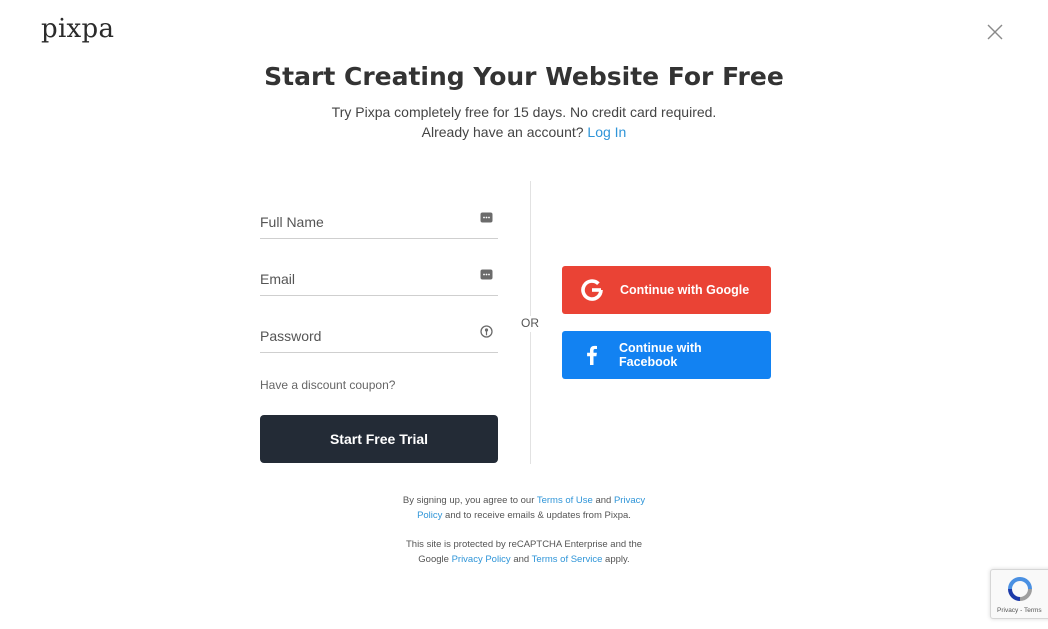 This screenshot has width=1048, height=629. What do you see at coordinates (603, 500) in the screenshot?
I see `terms-notice-and: and` at bounding box center [603, 500].